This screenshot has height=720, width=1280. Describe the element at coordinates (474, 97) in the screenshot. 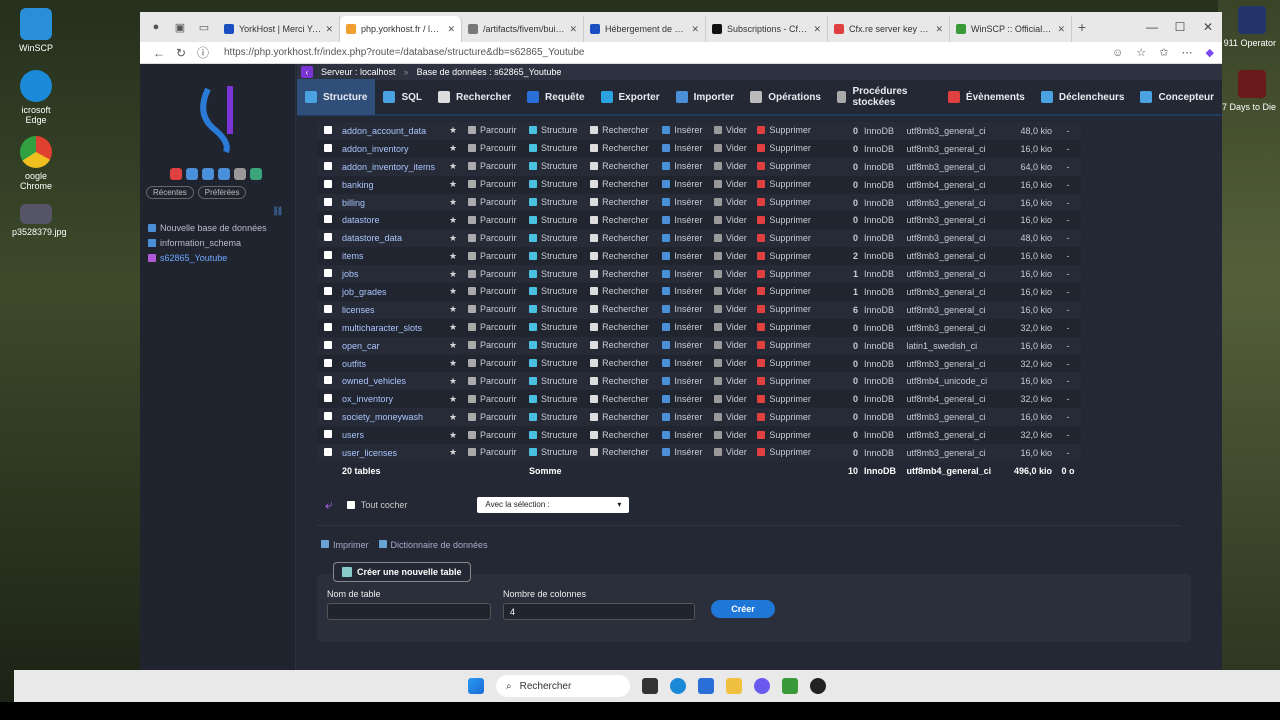

I see `tab-rechercher: Rechercher` at that location.